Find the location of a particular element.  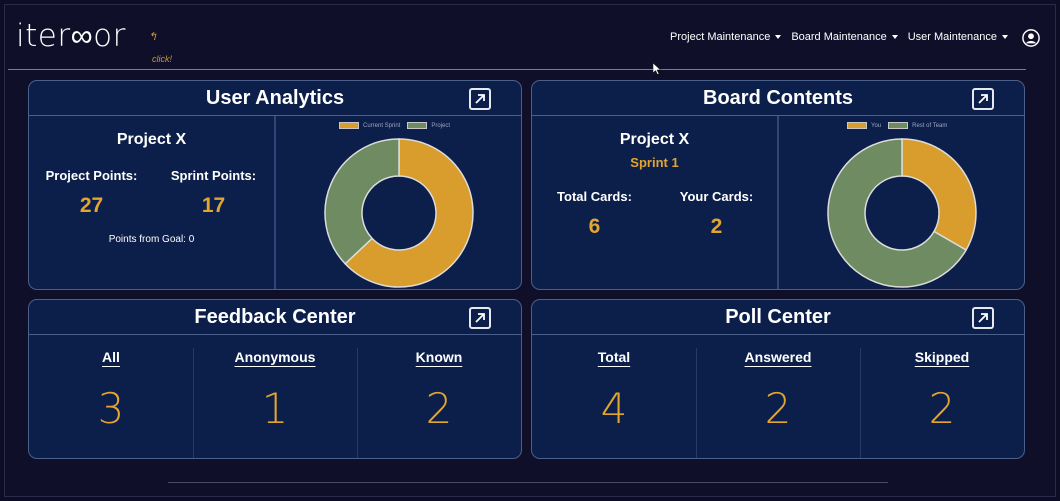

card-title: Poll Center is located at coordinates (778, 316).